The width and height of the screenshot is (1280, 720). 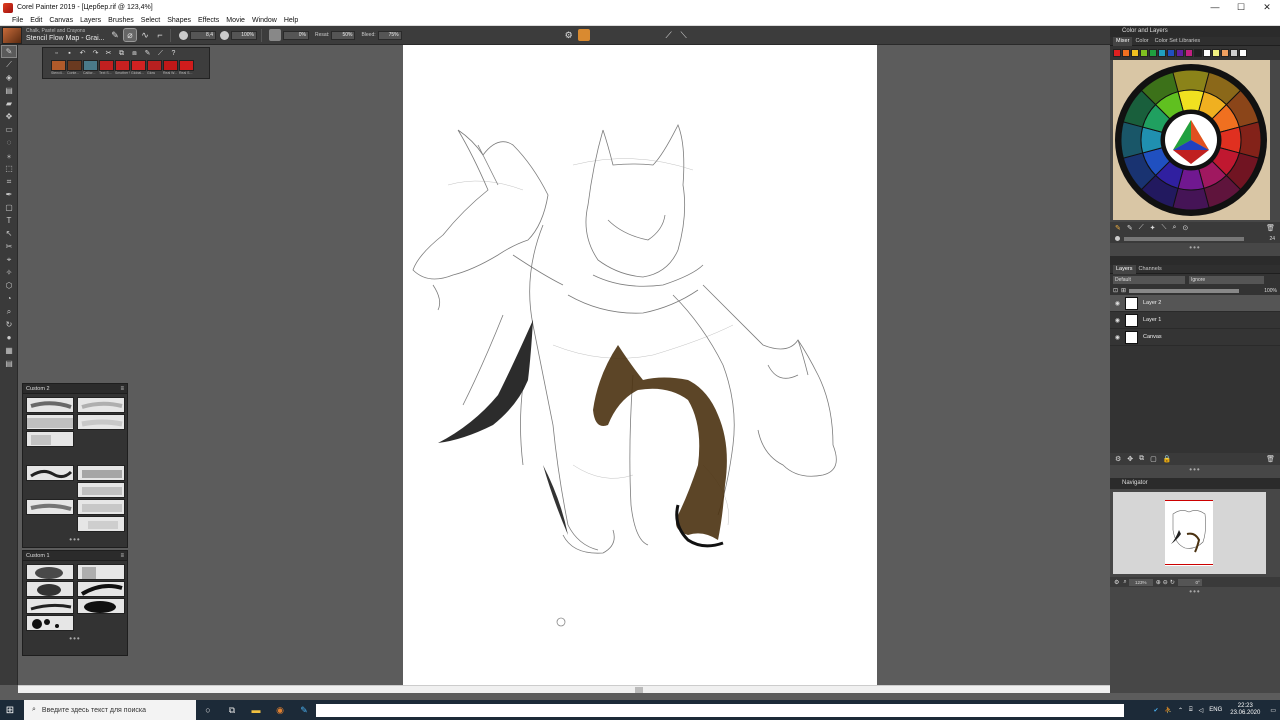 What do you see at coordinates (389, 35) in the screenshot?
I see `bleed-field: 75%` at bounding box center [389, 35].